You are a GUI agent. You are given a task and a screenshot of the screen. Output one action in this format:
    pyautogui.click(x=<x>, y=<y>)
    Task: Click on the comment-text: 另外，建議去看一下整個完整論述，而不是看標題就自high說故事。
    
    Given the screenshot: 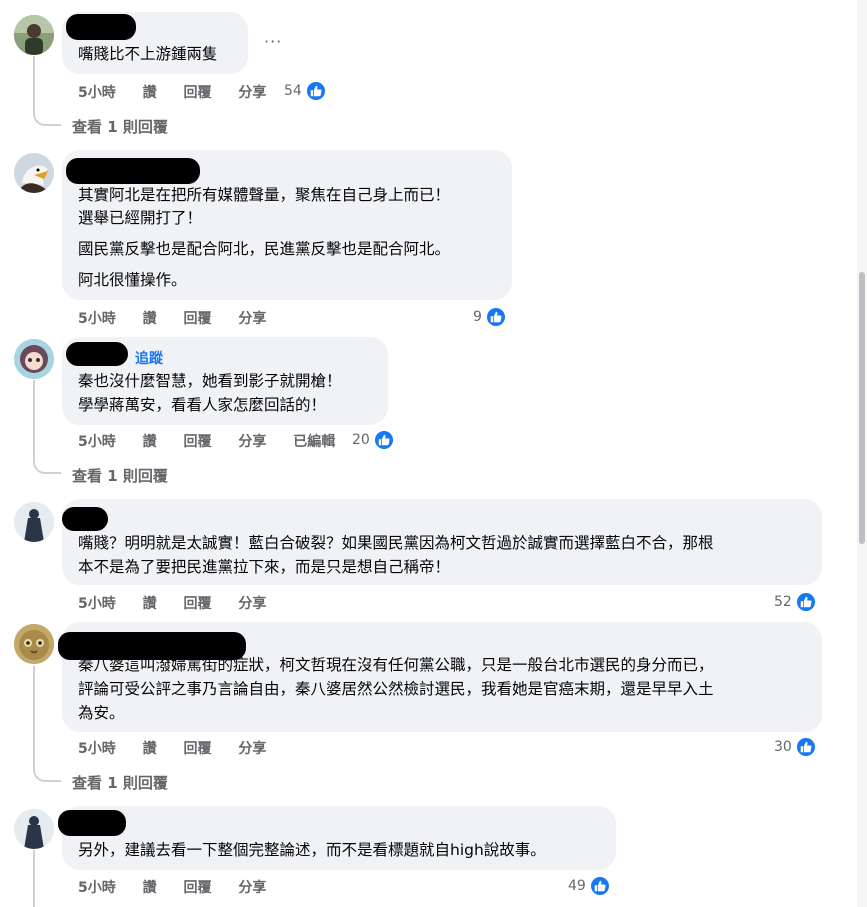 What is the action you would take?
    pyautogui.click(x=312, y=850)
    